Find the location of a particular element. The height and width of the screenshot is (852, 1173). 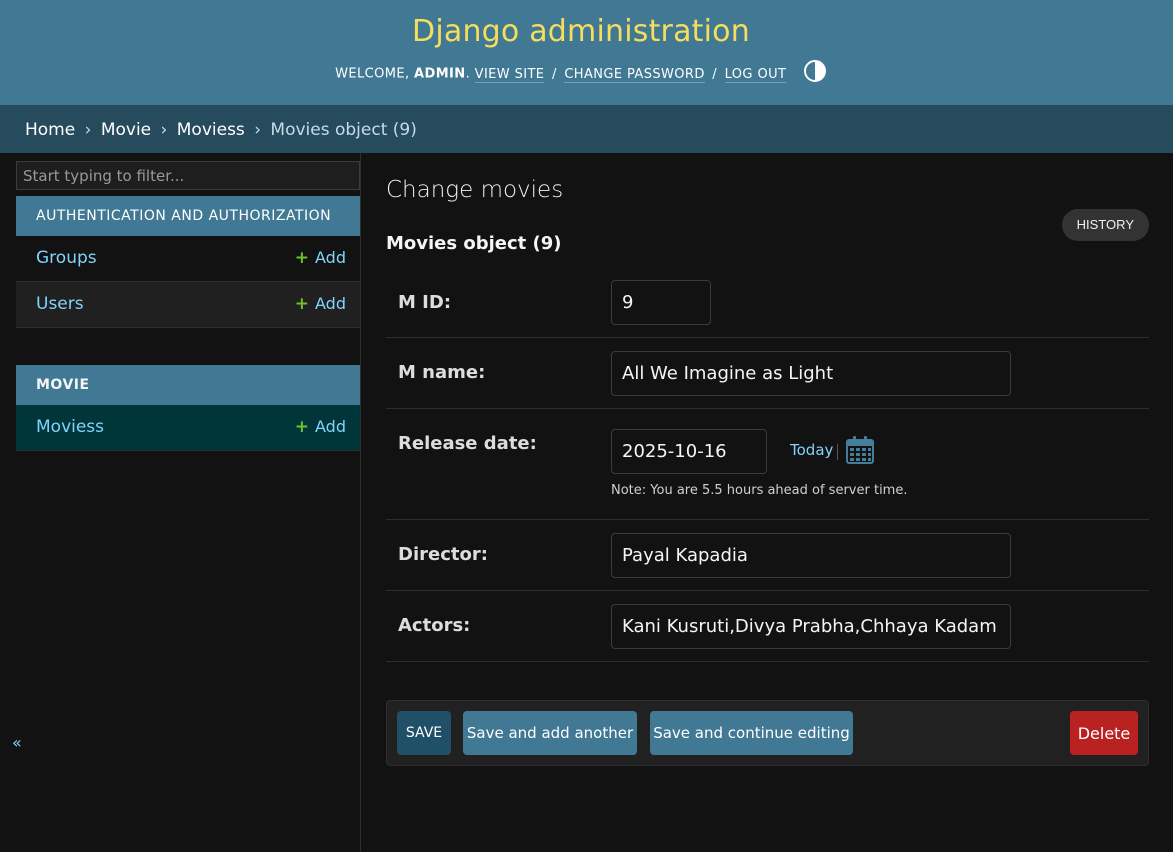

save-button: Save is located at coordinates (424, 733).